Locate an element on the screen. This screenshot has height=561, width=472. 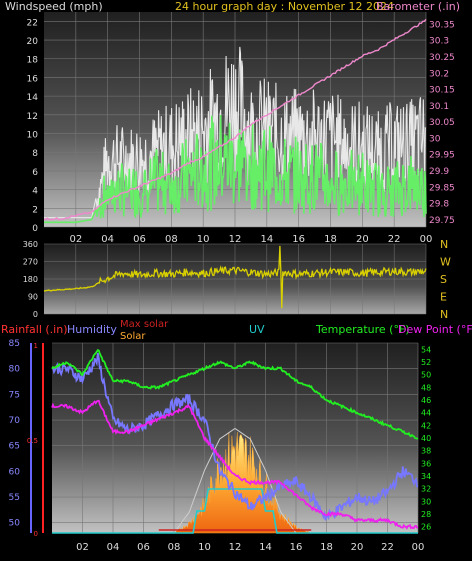
direction-y-tick: 360 is located at coordinates (30, 244).